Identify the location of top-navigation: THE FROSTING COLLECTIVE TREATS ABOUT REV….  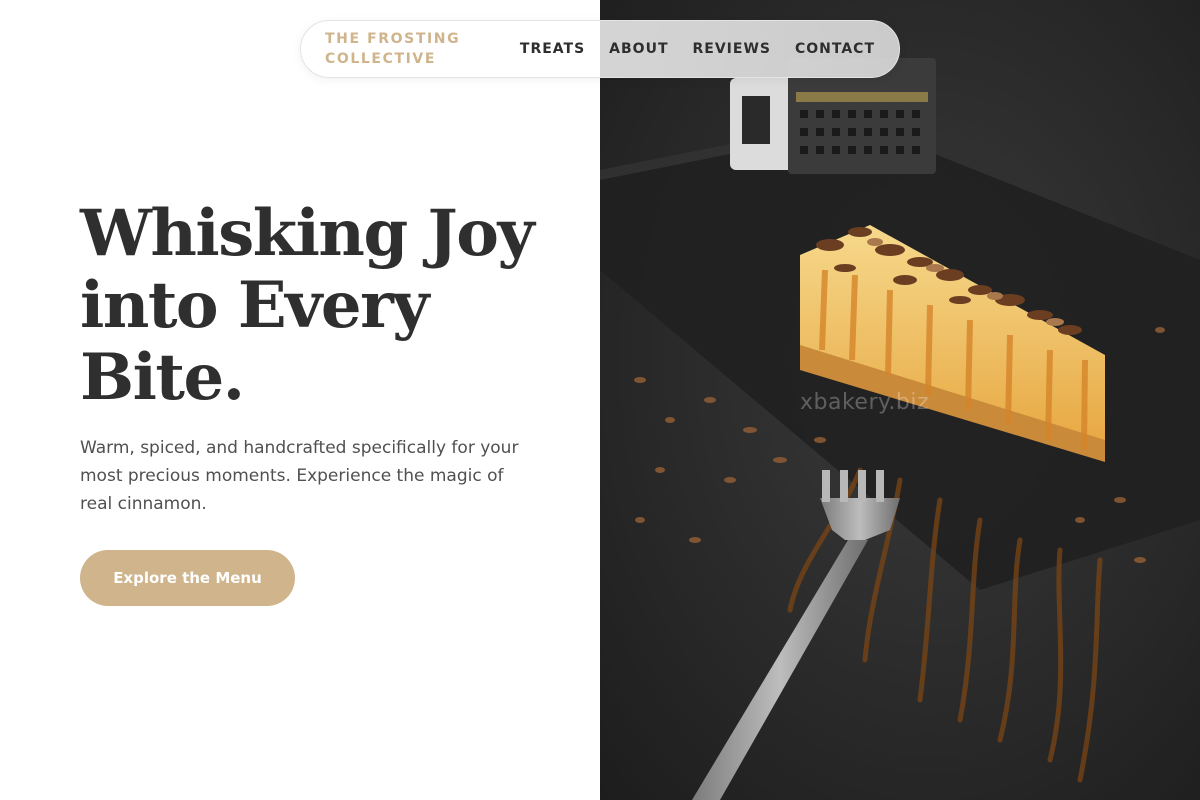
(600, 49).